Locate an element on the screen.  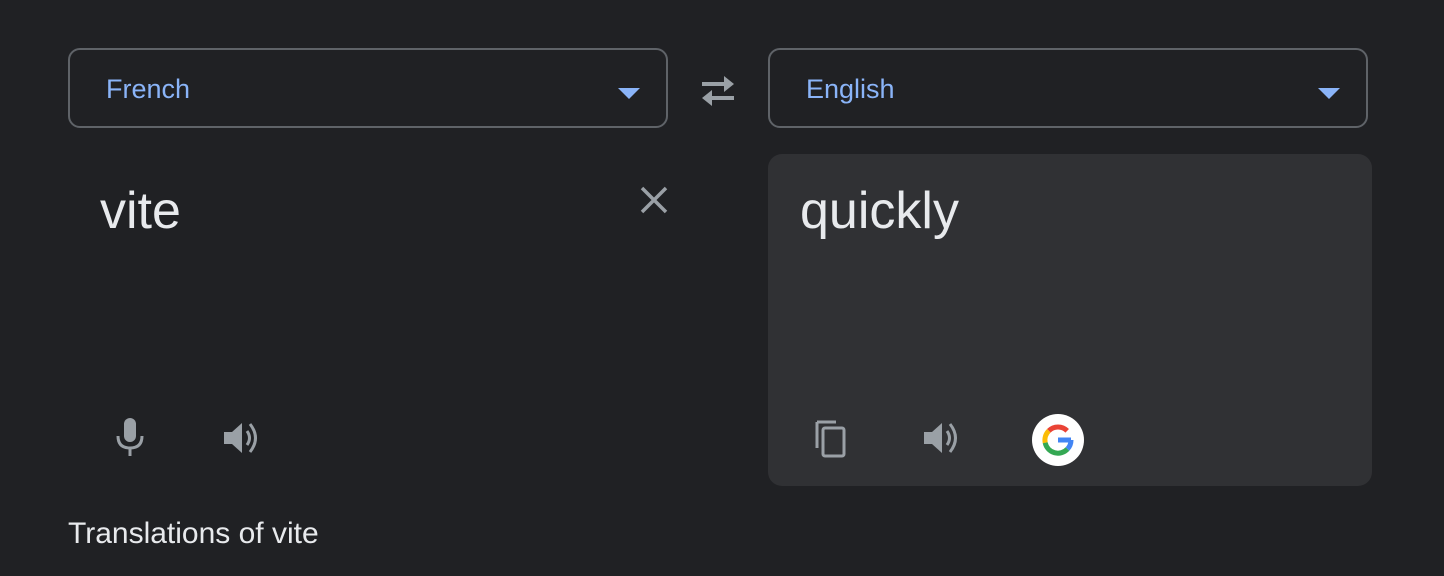
voice-input-button is located at coordinates (130, 438).